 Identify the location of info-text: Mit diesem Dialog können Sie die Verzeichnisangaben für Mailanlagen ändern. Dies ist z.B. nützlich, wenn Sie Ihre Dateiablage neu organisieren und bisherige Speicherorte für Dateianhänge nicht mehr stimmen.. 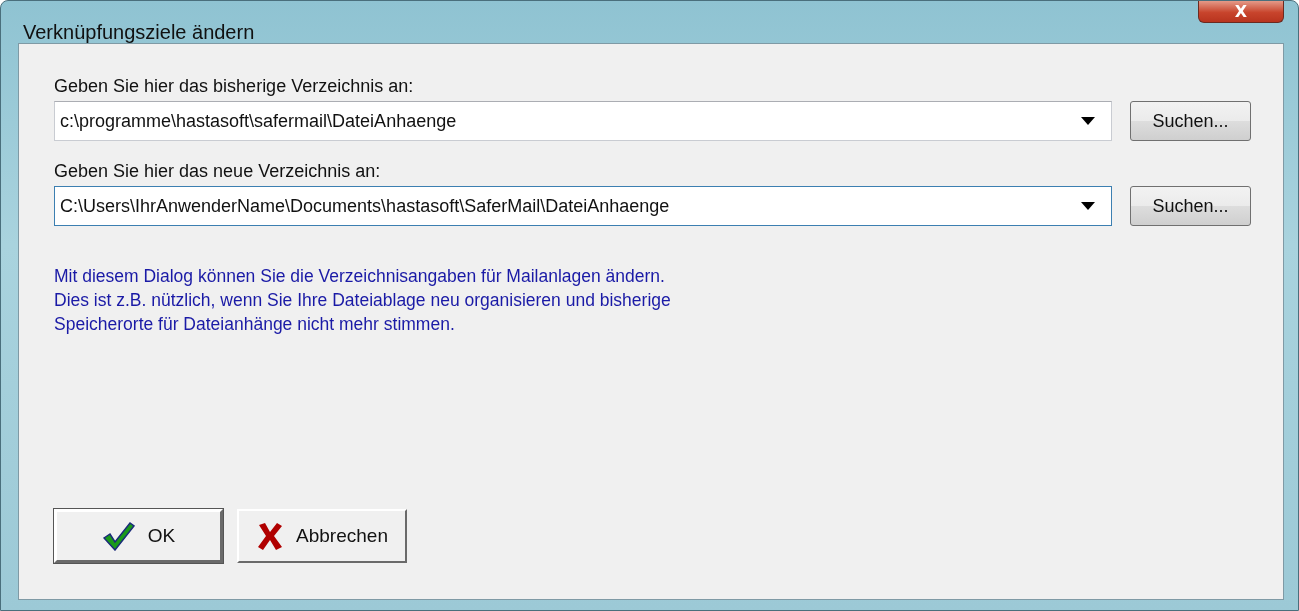
(363, 300).